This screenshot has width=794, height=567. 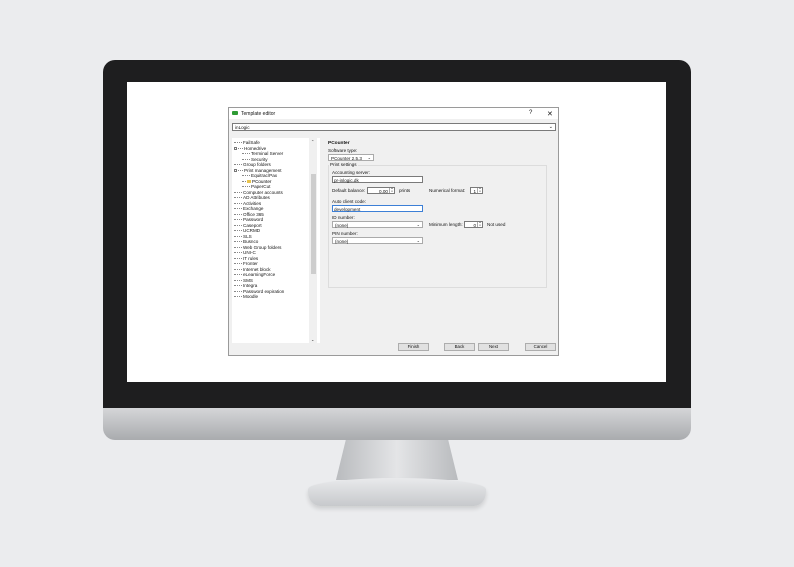 I want to click on tree-item-password-expiration: Password expiration, so click(x=259, y=291).